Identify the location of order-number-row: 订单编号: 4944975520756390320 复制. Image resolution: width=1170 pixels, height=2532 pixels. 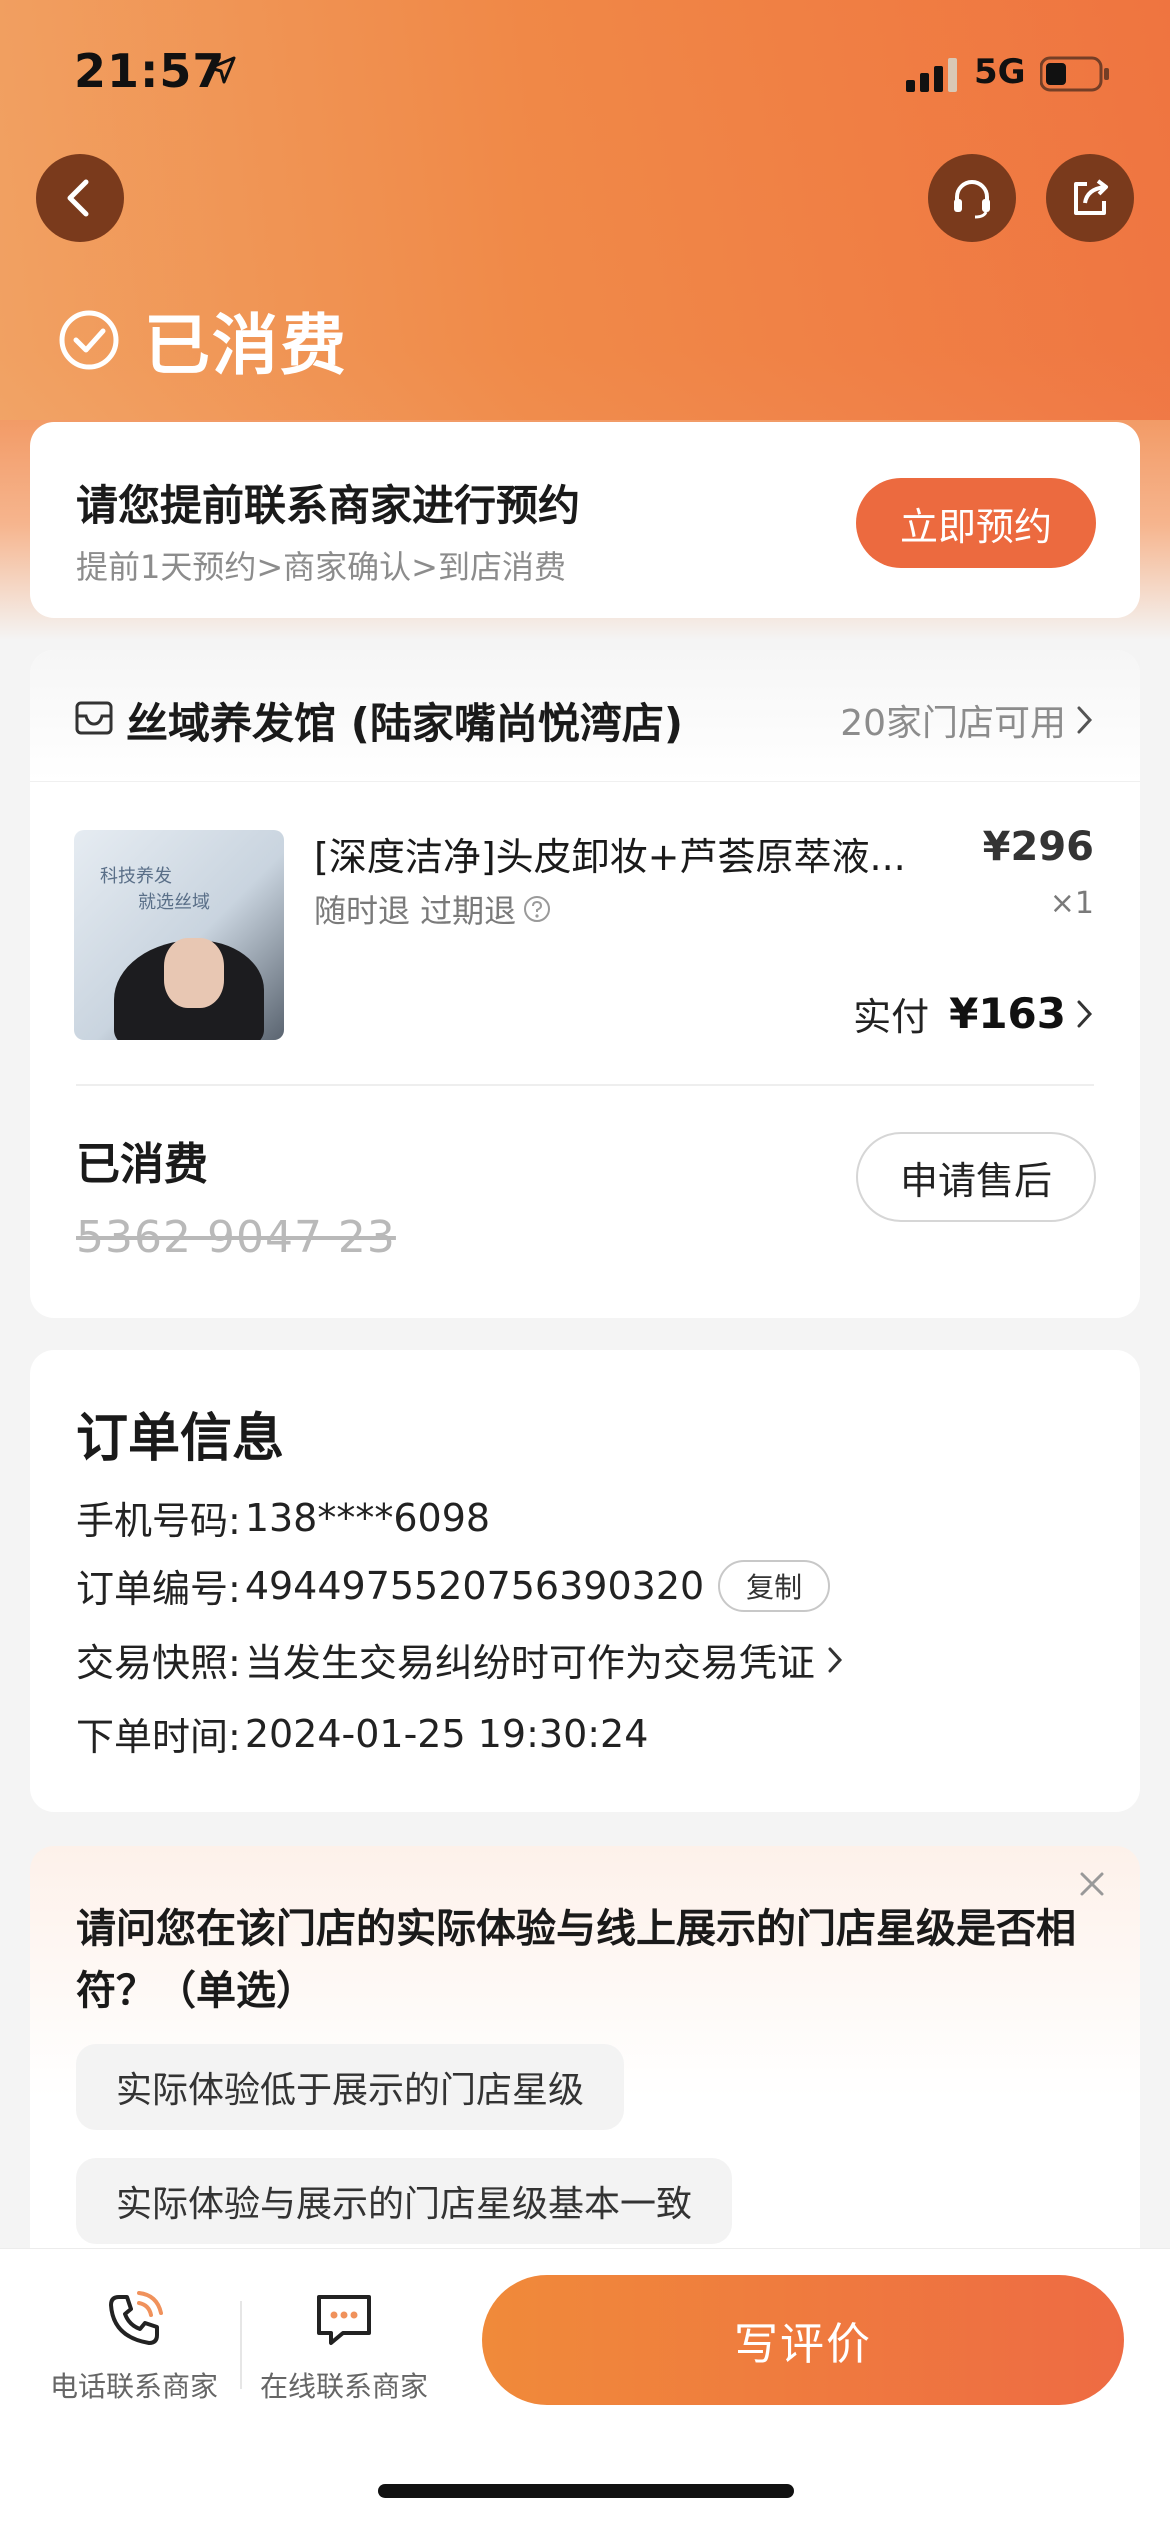
(453, 1585).